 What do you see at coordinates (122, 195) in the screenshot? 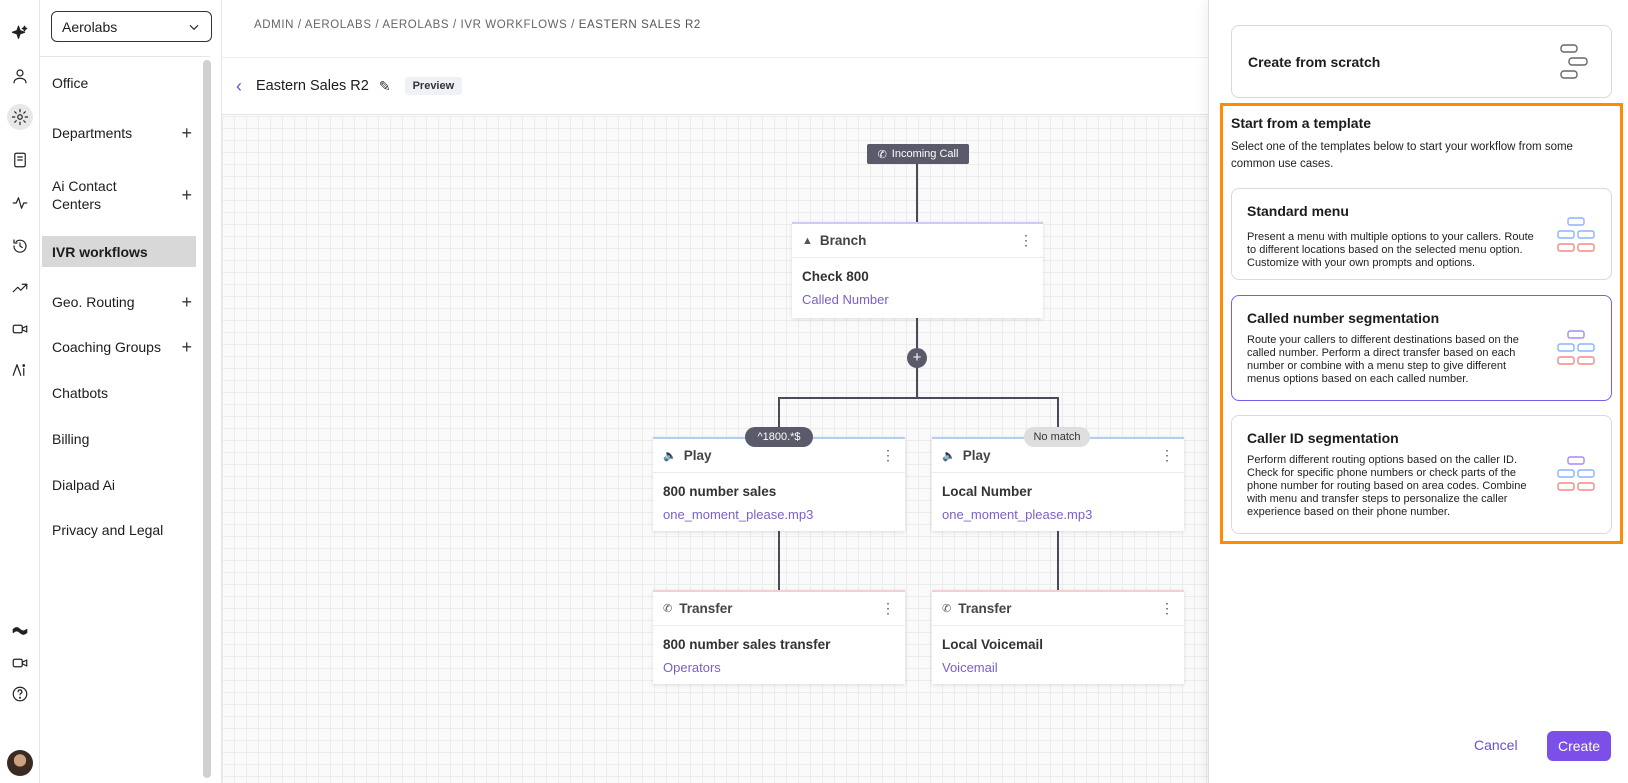
I see `sidebar-item-ai-contact-centers: Ai Contact Centers +` at bounding box center [122, 195].